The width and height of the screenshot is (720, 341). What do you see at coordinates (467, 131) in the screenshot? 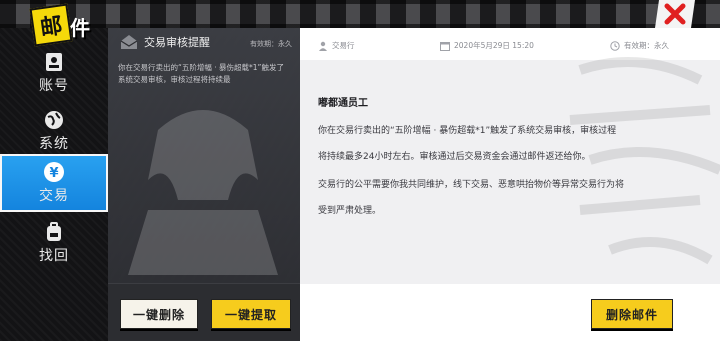
I see `mail-paragraph: 你在交易行卖出的“五阶增幅 · 暴伤超载*1”触发了系统交易审核，审核过程` at bounding box center [467, 131].